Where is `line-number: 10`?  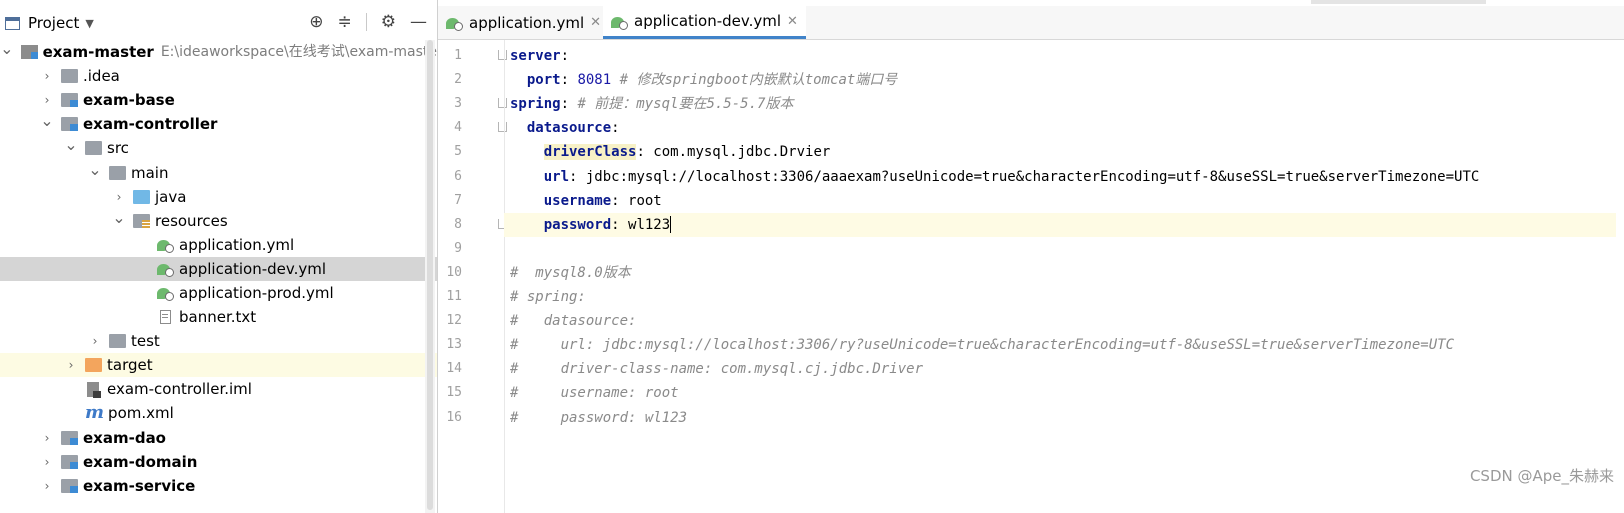 line-number: 10 is located at coordinates (454, 272).